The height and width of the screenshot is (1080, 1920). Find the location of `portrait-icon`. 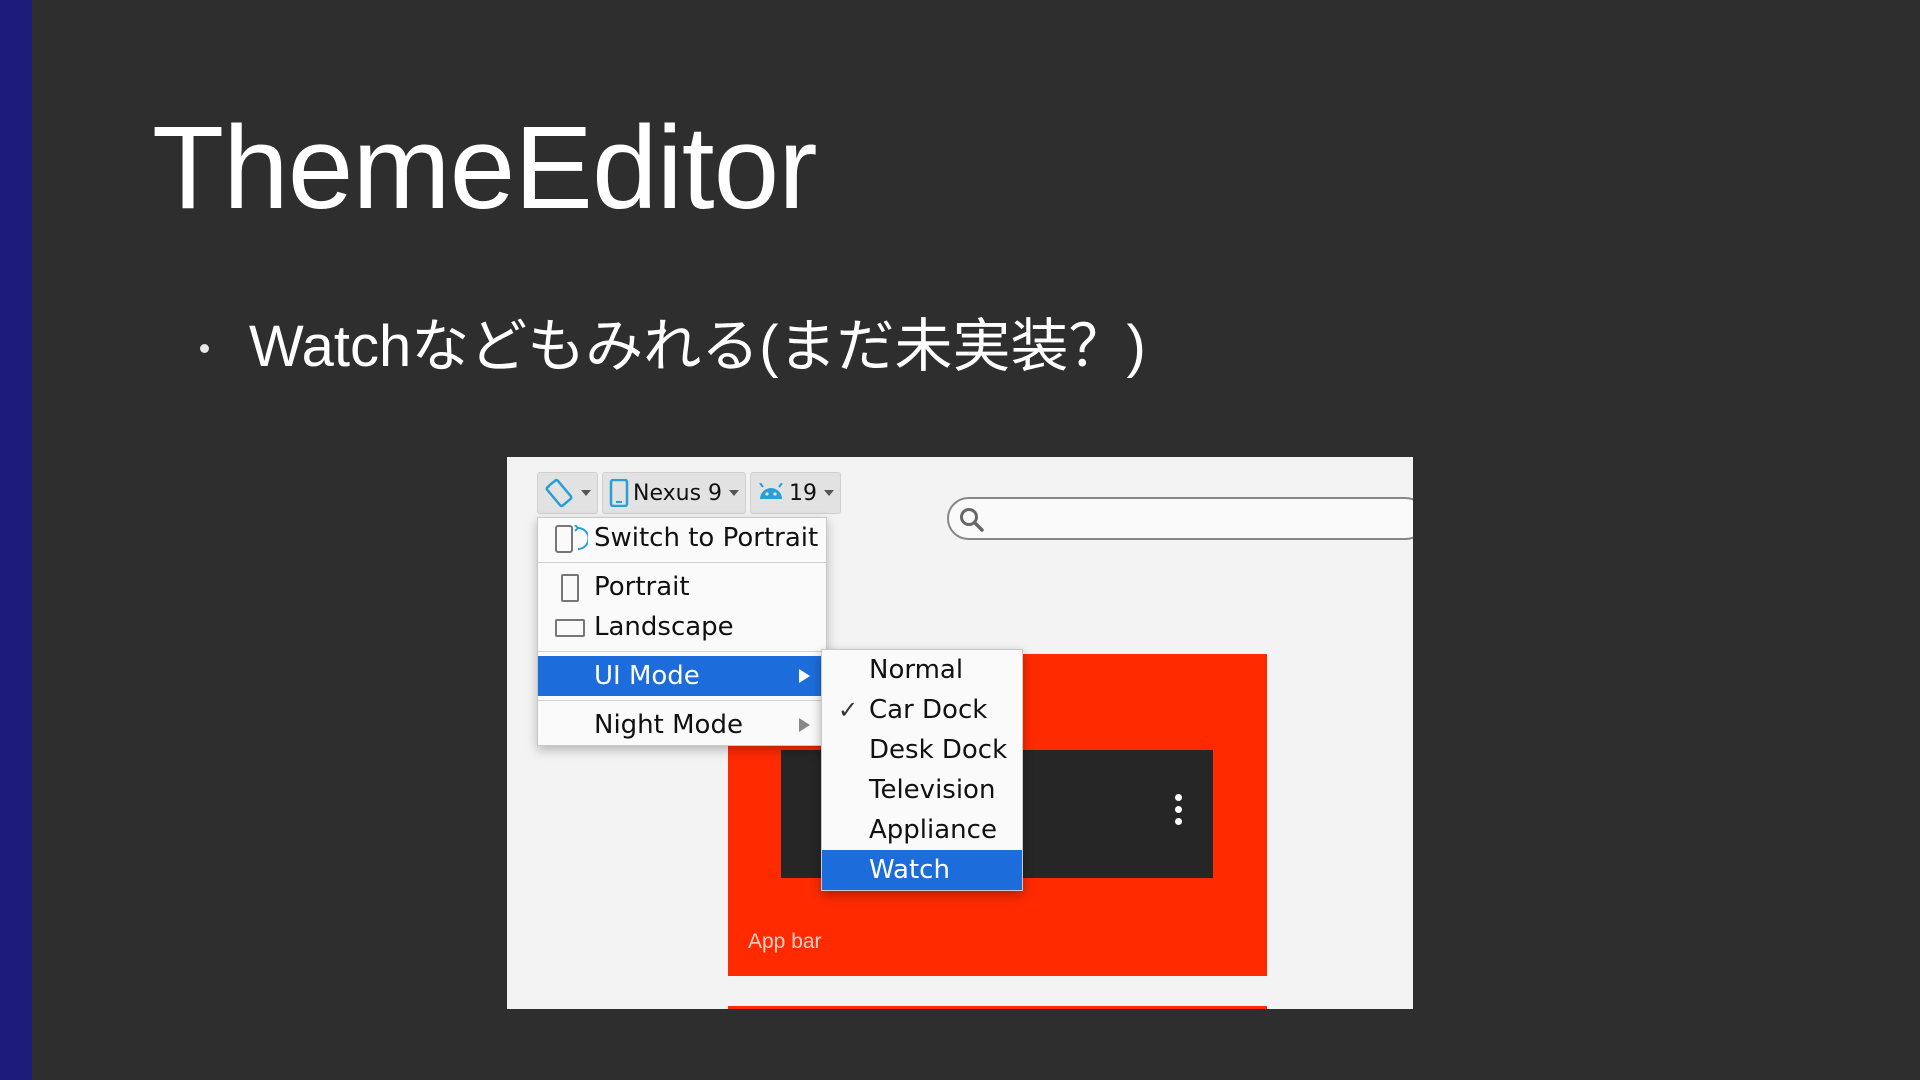

portrait-icon is located at coordinates (570, 588).